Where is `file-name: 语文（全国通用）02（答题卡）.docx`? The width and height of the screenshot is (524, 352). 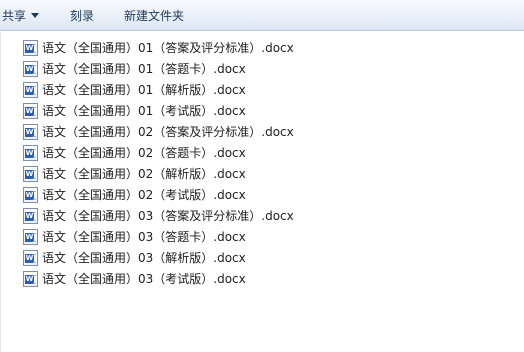
file-name: 语文（全国通用）02（答题卡）.docx is located at coordinates (144, 153).